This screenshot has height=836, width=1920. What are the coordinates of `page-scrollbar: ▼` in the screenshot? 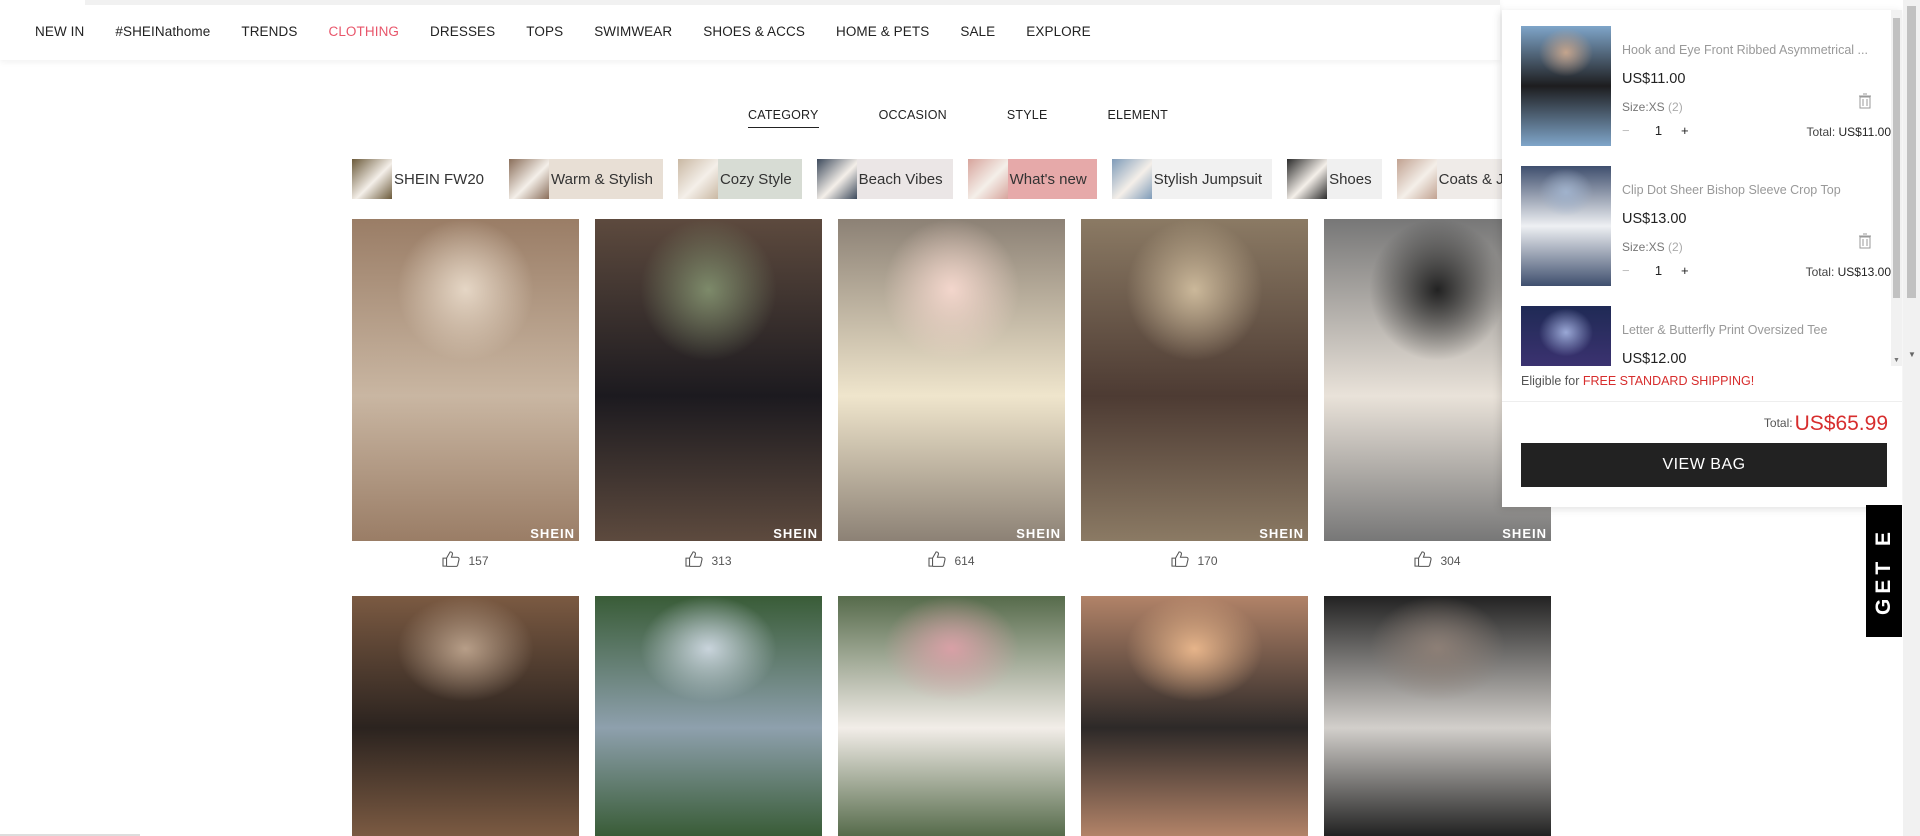 It's located at (1911, 418).